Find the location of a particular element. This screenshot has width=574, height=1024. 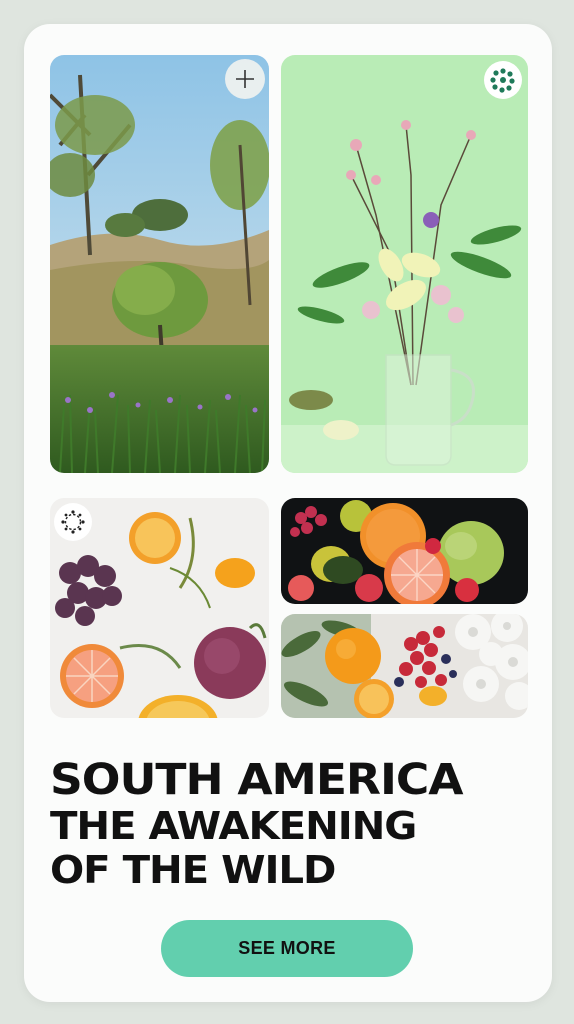

headline-line-1: SOUTH AMERICA is located at coordinates (257, 780).